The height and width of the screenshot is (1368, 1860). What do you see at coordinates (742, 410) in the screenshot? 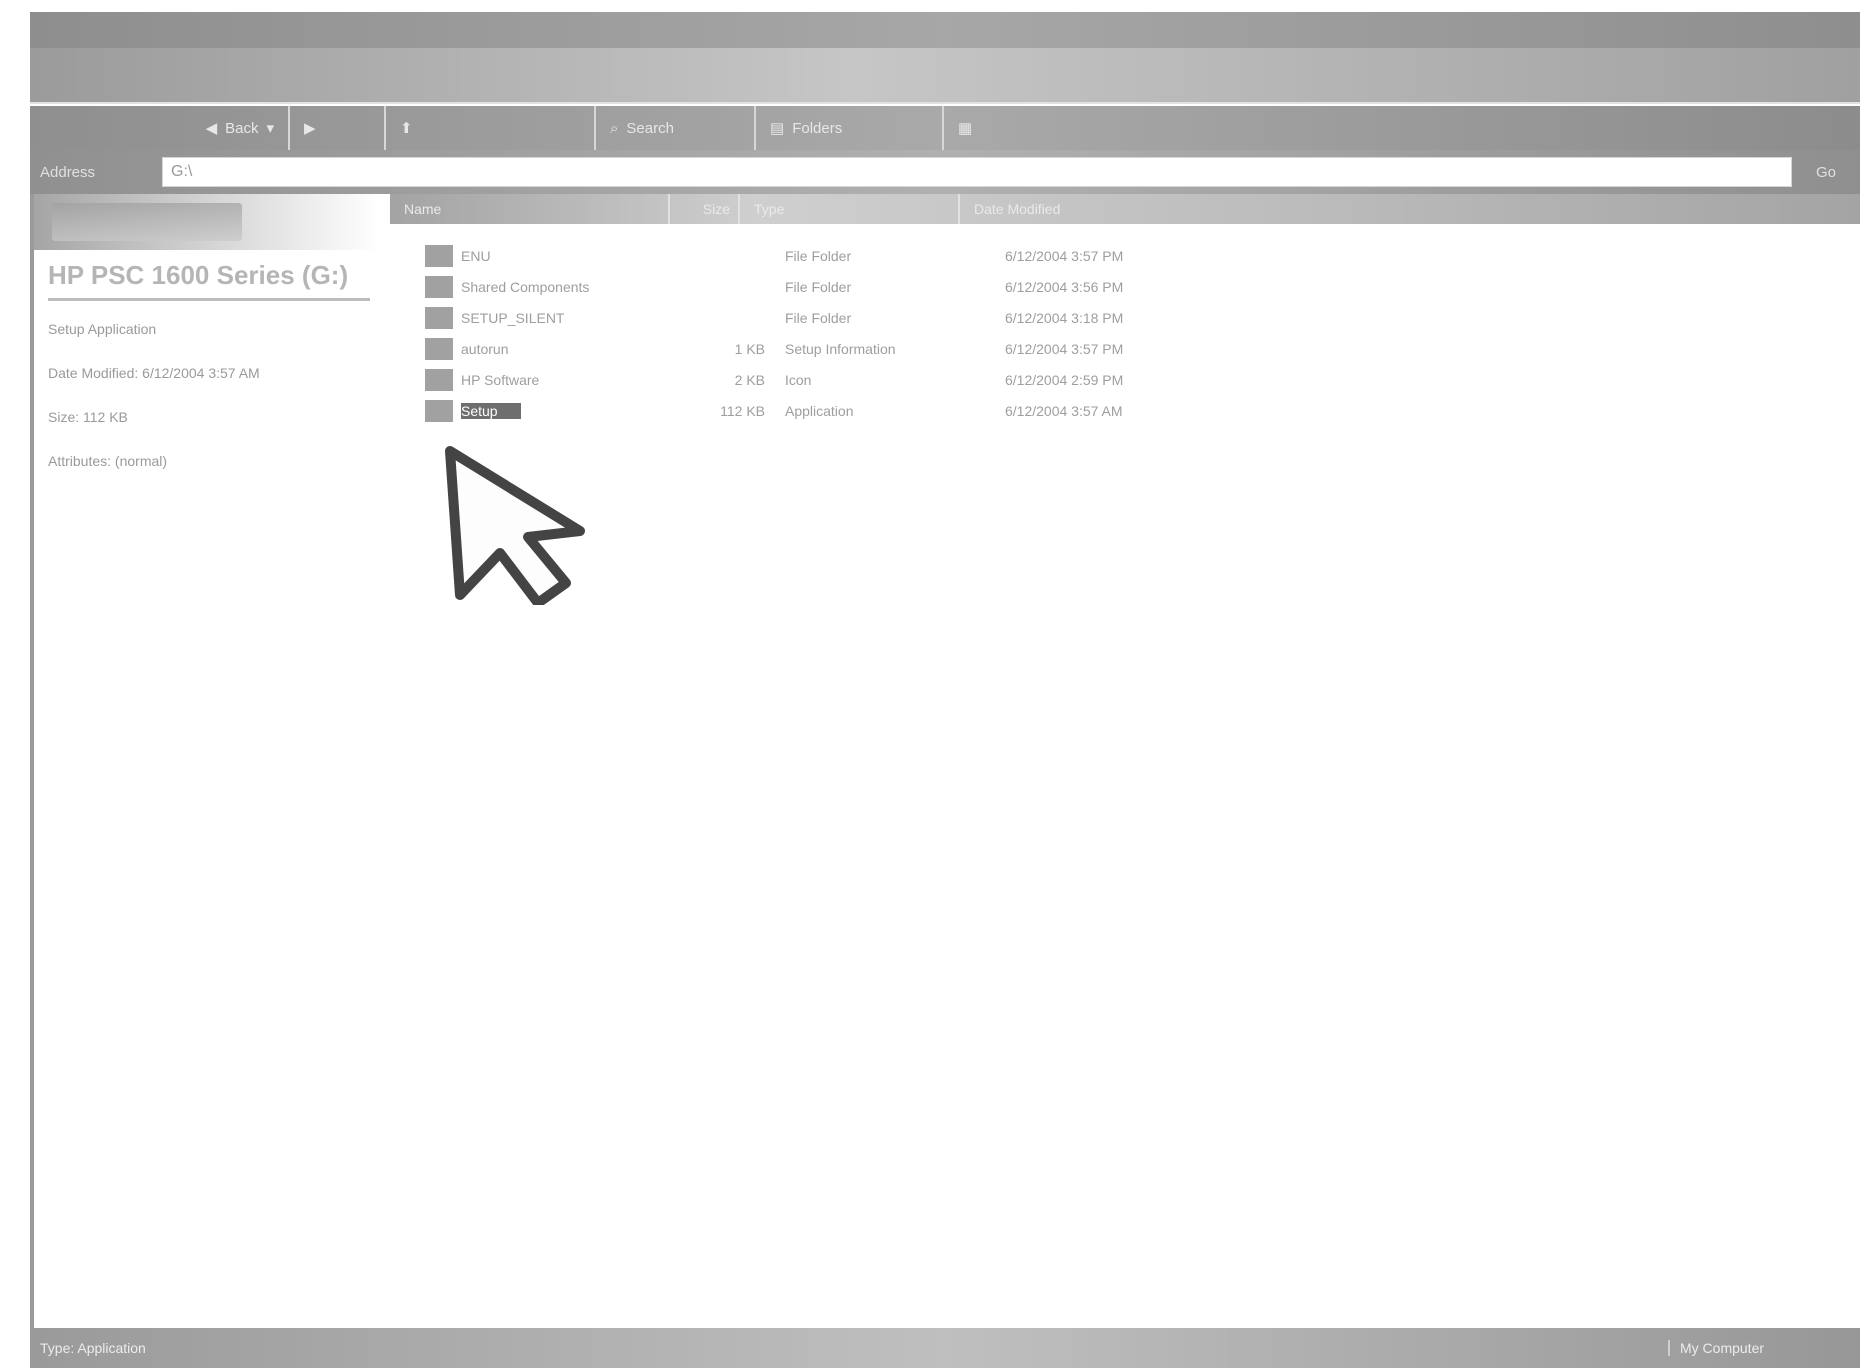
I see `file-size: 112 KB` at bounding box center [742, 410].